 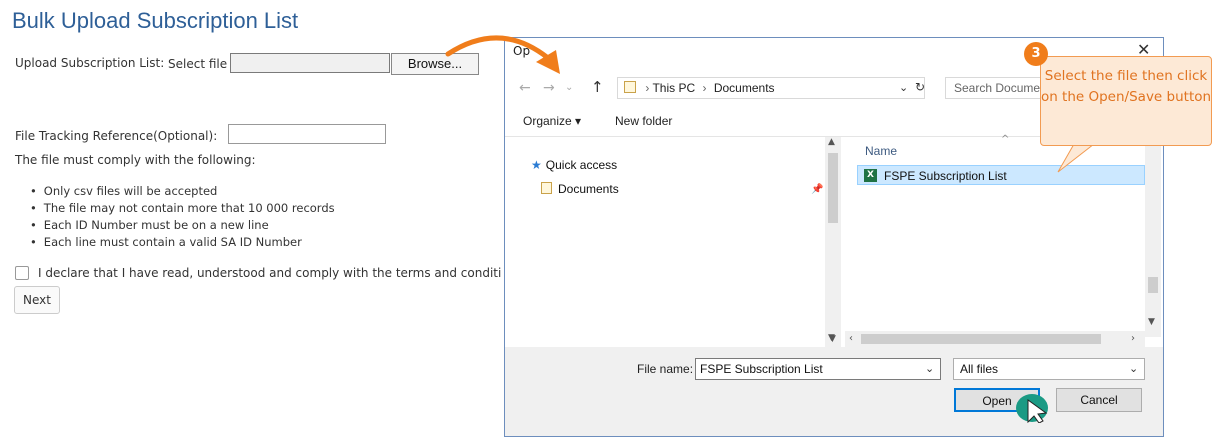 I want to click on step-badge: 3, so click(x=1036, y=54).